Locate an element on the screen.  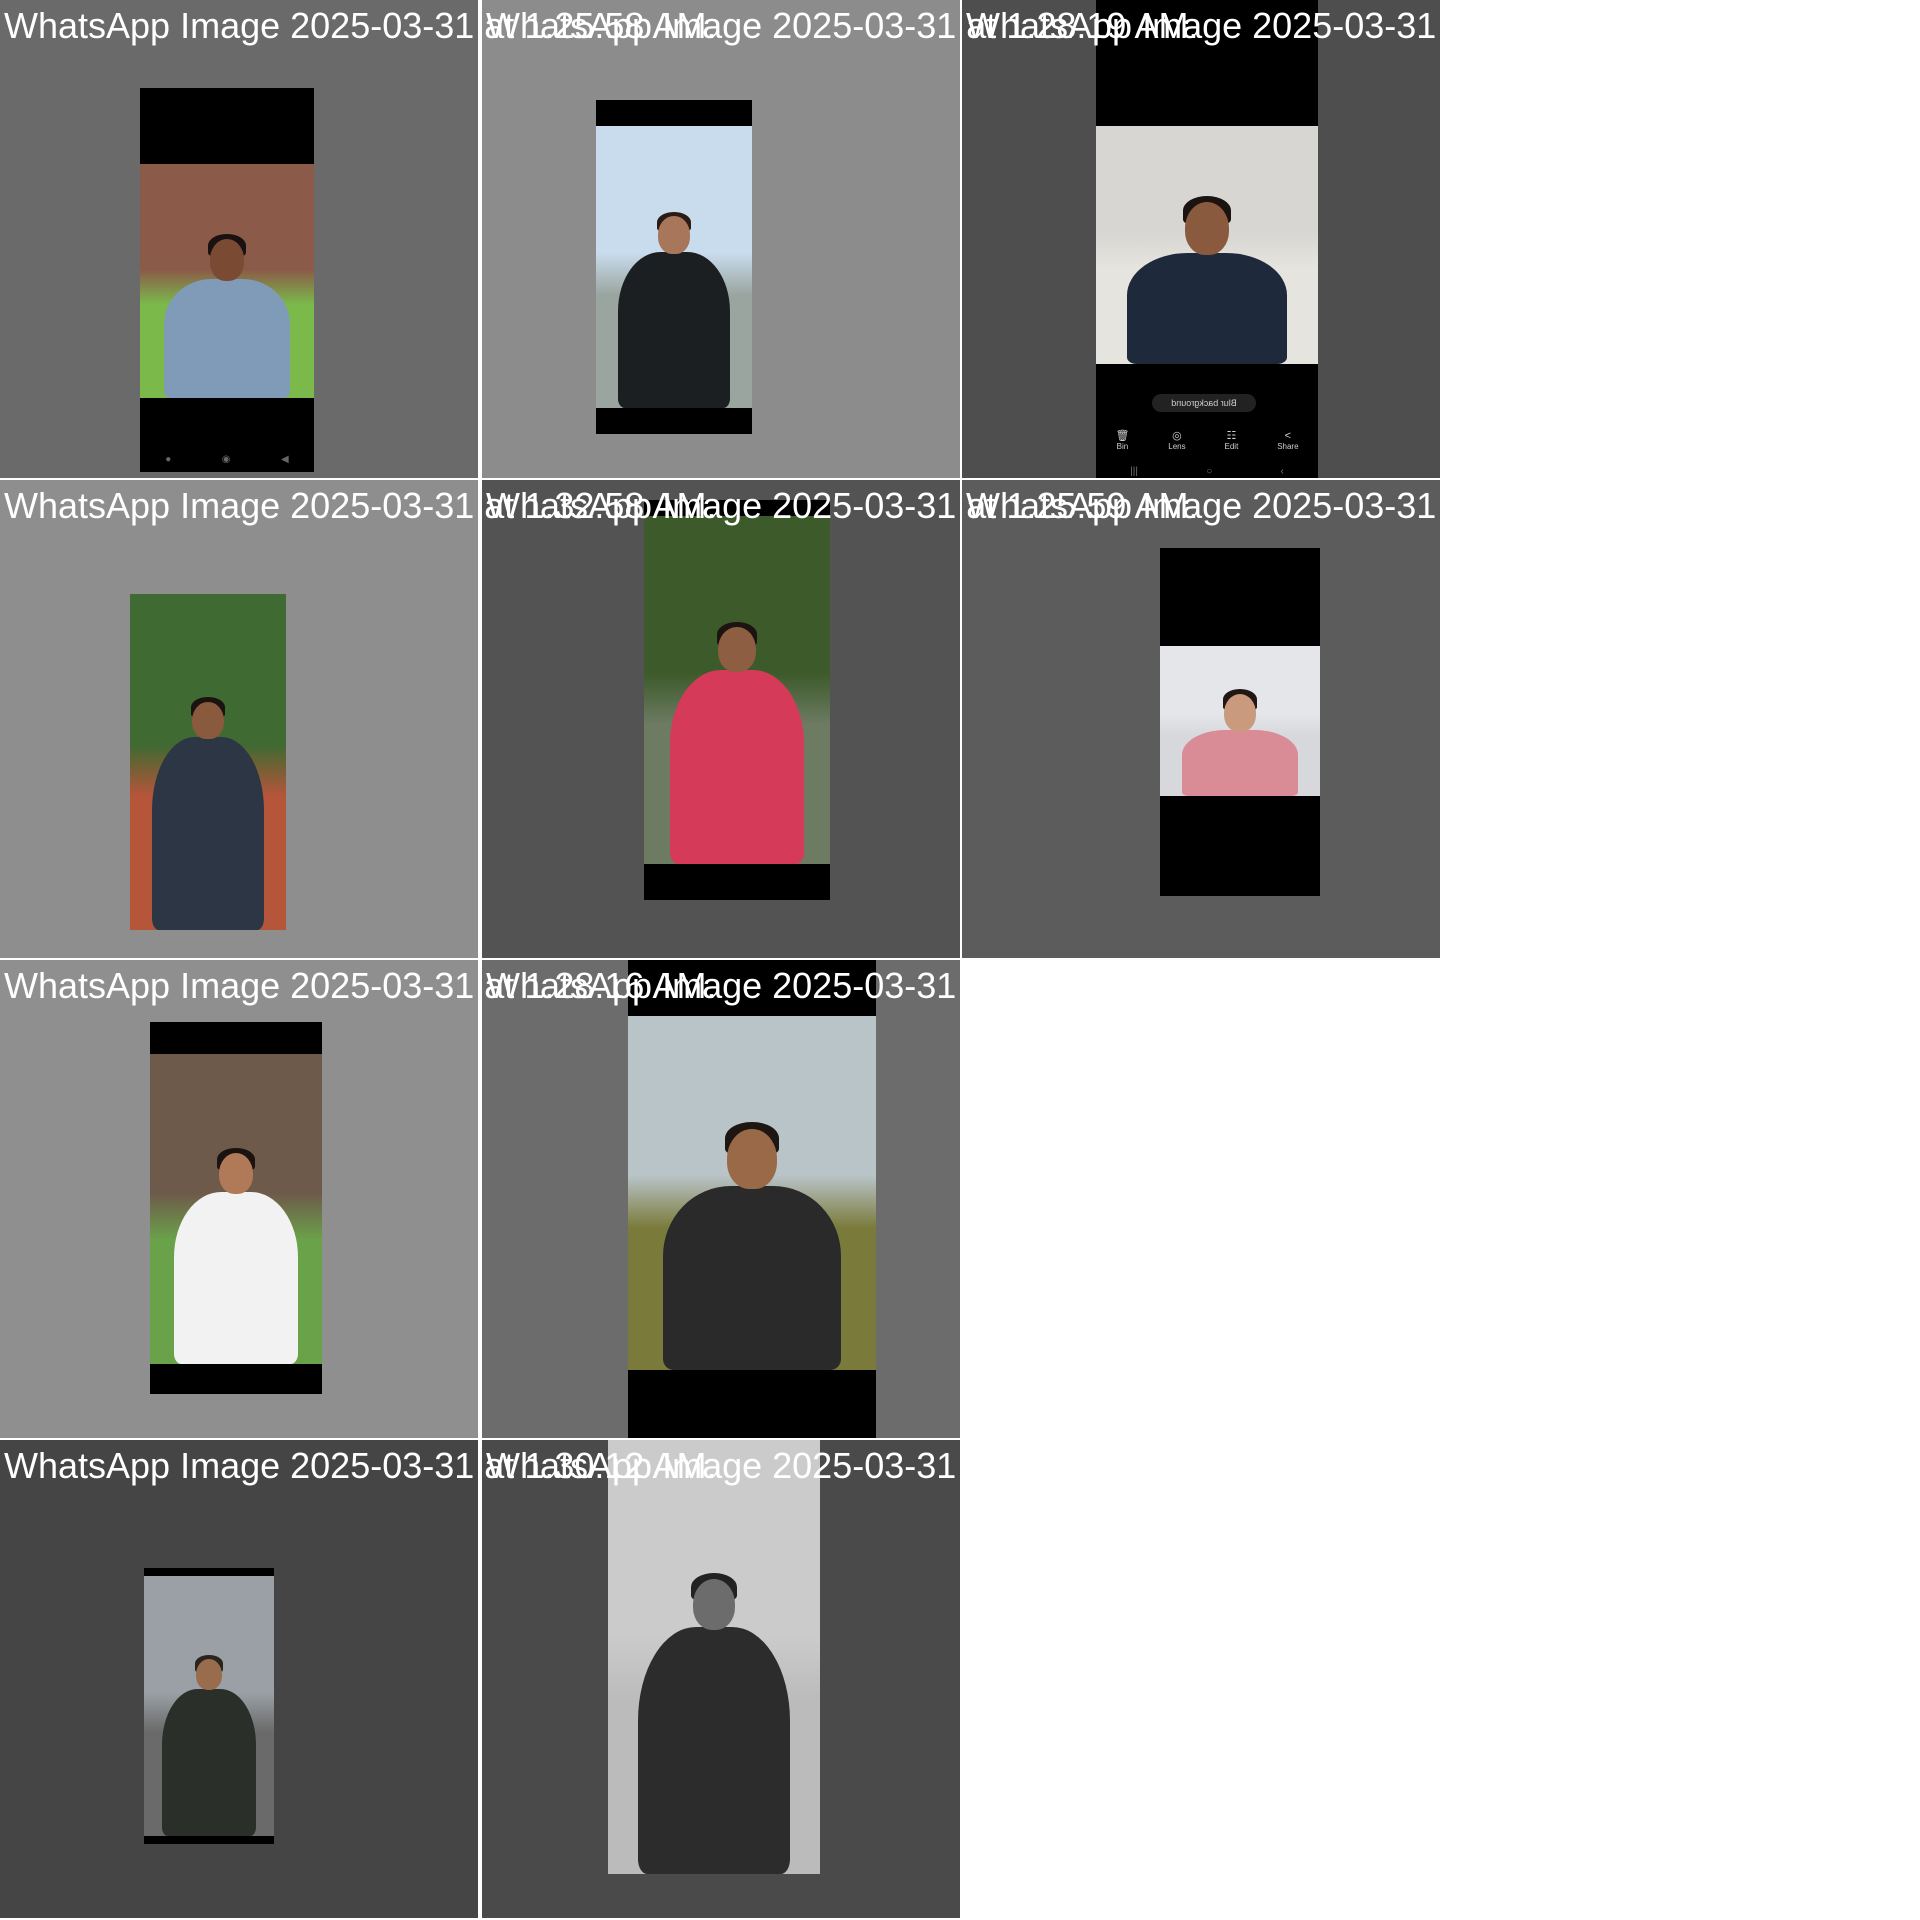
action-label: Edit is located at coordinates (1231, 446).